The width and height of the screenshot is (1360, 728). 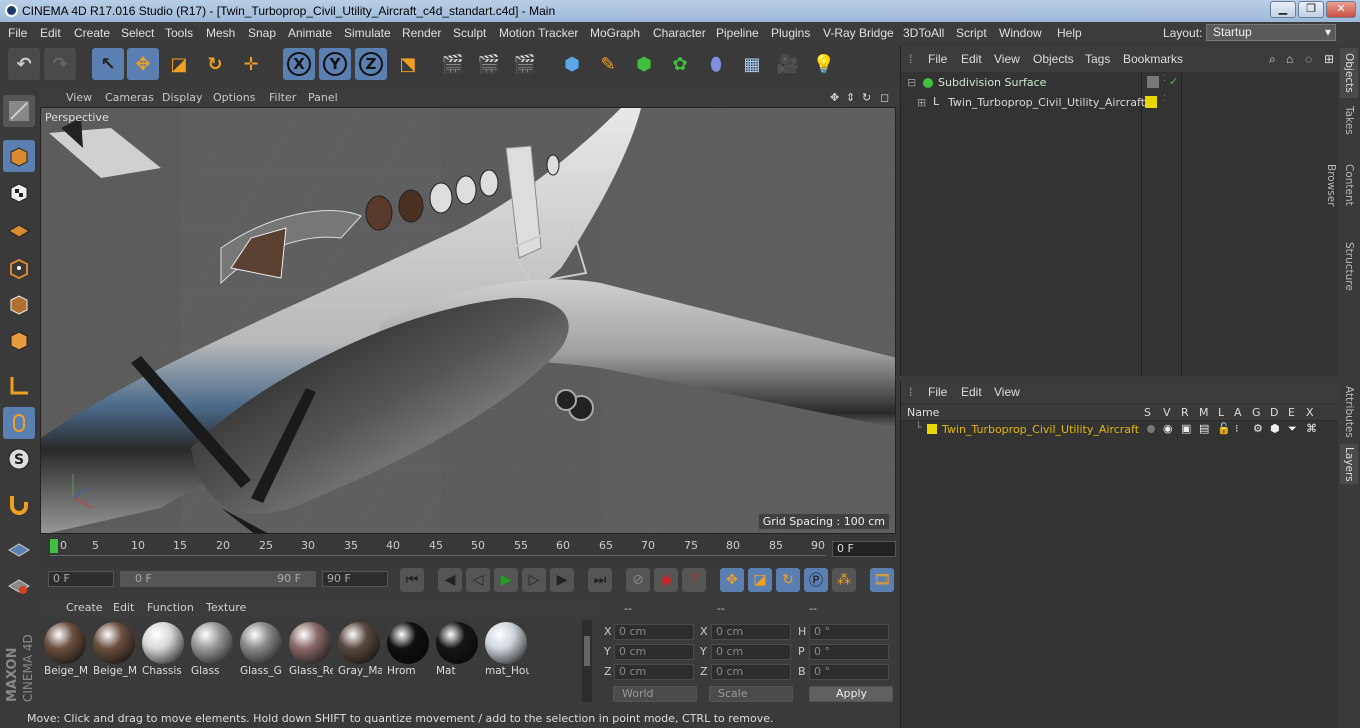 I want to click on live-selection-icon: ↖, so click(x=108, y=64).